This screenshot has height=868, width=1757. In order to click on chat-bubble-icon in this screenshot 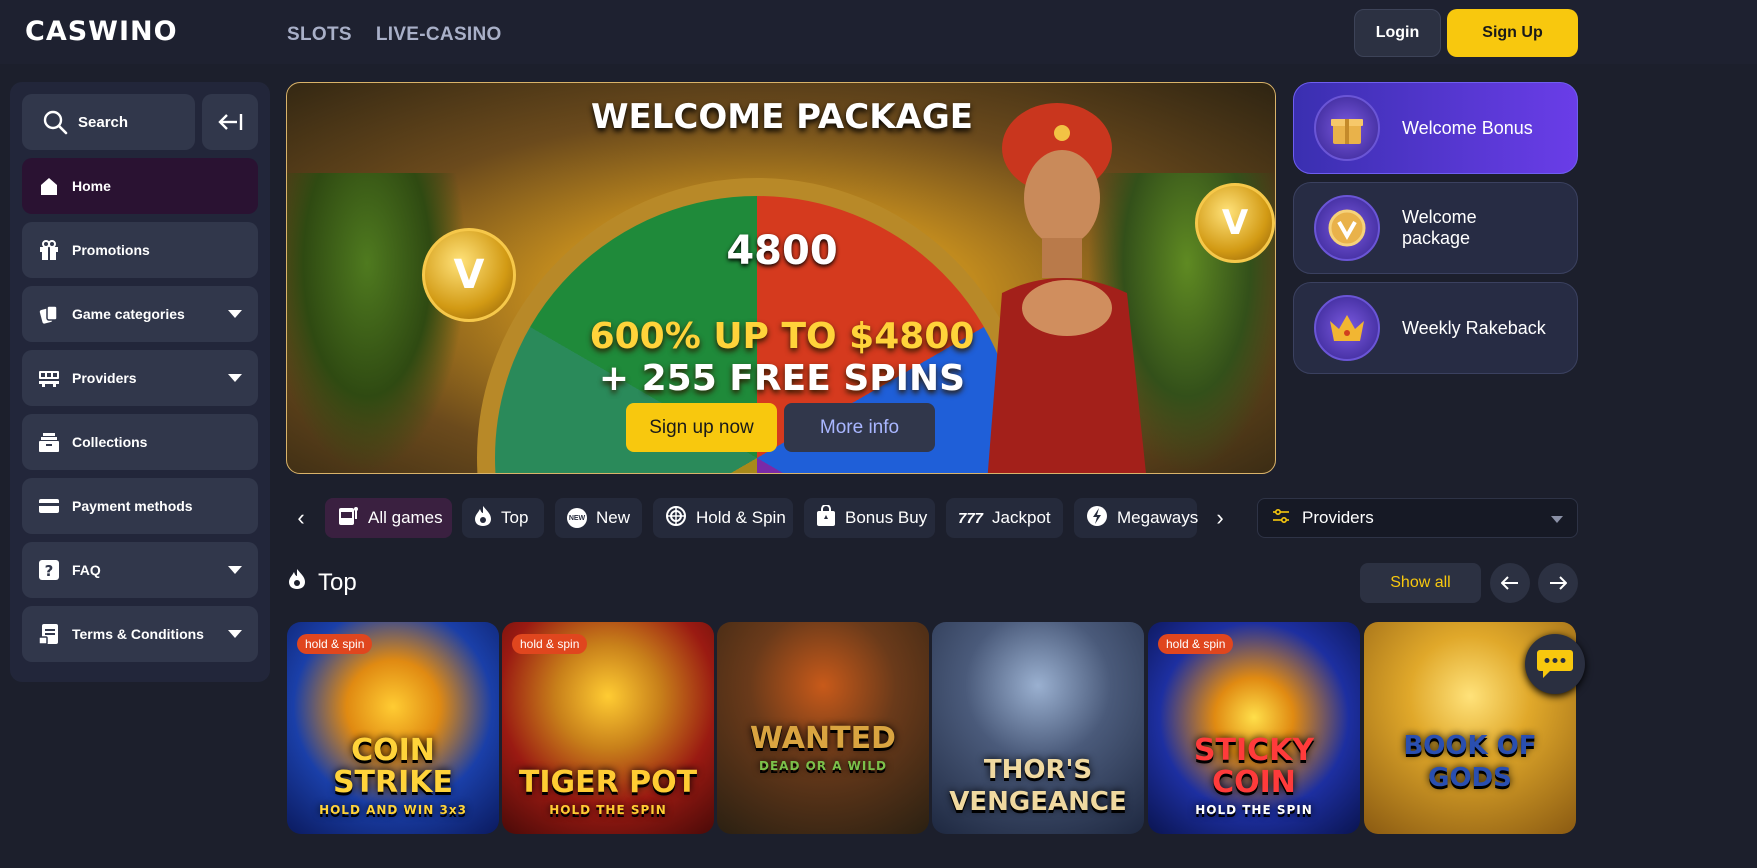, I will do `click(1555, 664)`.